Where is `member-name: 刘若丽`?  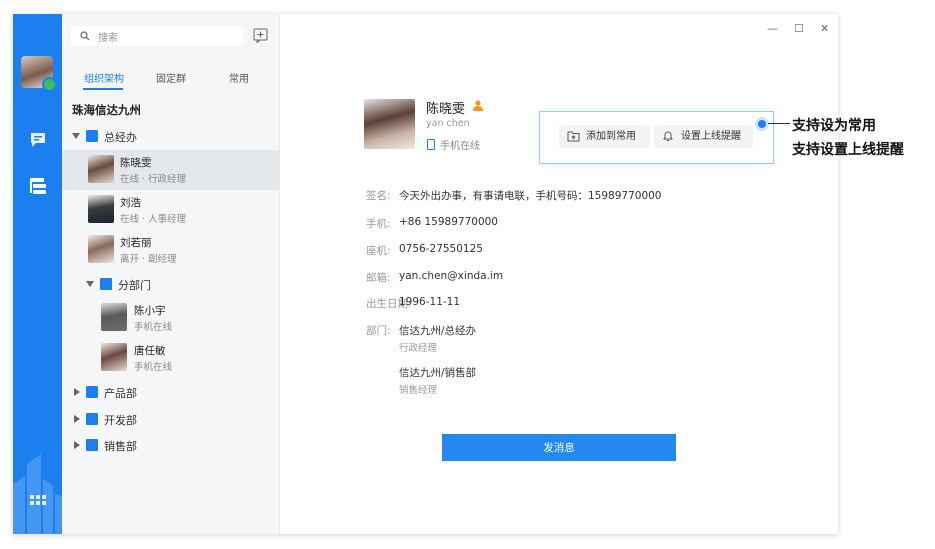
member-name: 刘若丽 is located at coordinates (136, 243).